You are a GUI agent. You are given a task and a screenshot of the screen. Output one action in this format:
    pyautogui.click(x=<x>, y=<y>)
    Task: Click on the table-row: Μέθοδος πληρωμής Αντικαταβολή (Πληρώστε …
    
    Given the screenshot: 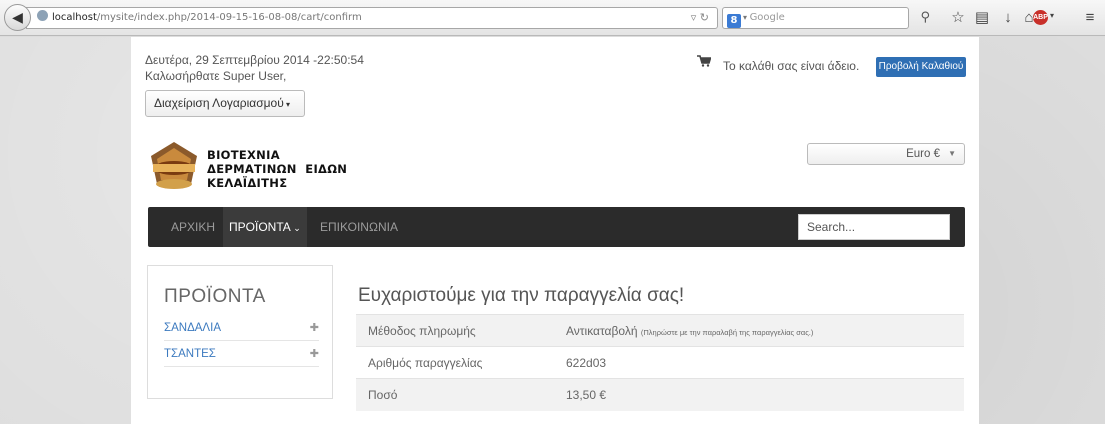 What is the action you would take?
    pyautogui.click(x=660, y=330)
    